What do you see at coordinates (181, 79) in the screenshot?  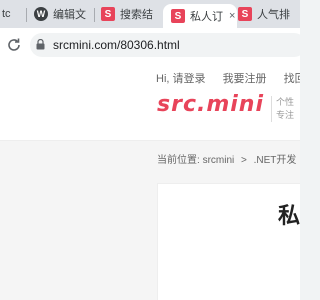 I see `login-link: Hi, 请登录` at bounding box center [181, 79].